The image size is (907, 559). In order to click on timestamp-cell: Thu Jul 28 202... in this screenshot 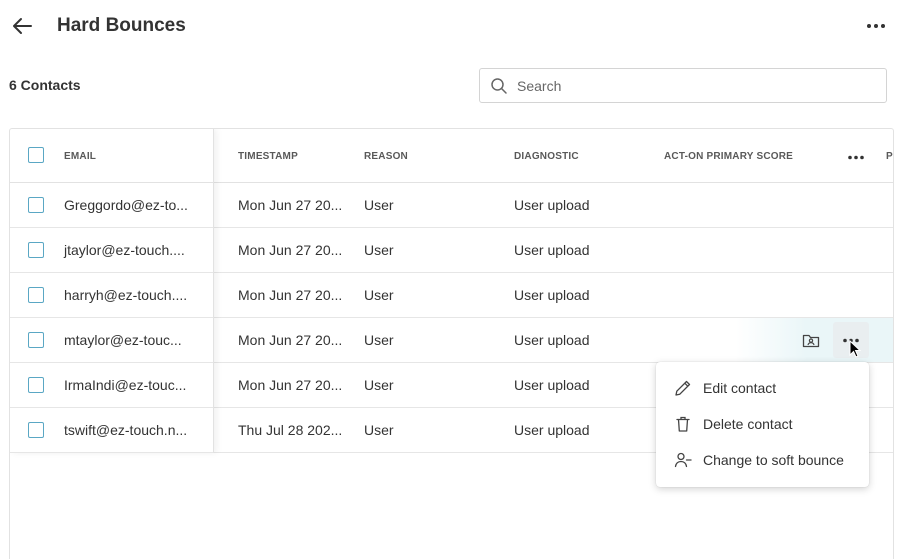, I will do `click(290, 430)`.